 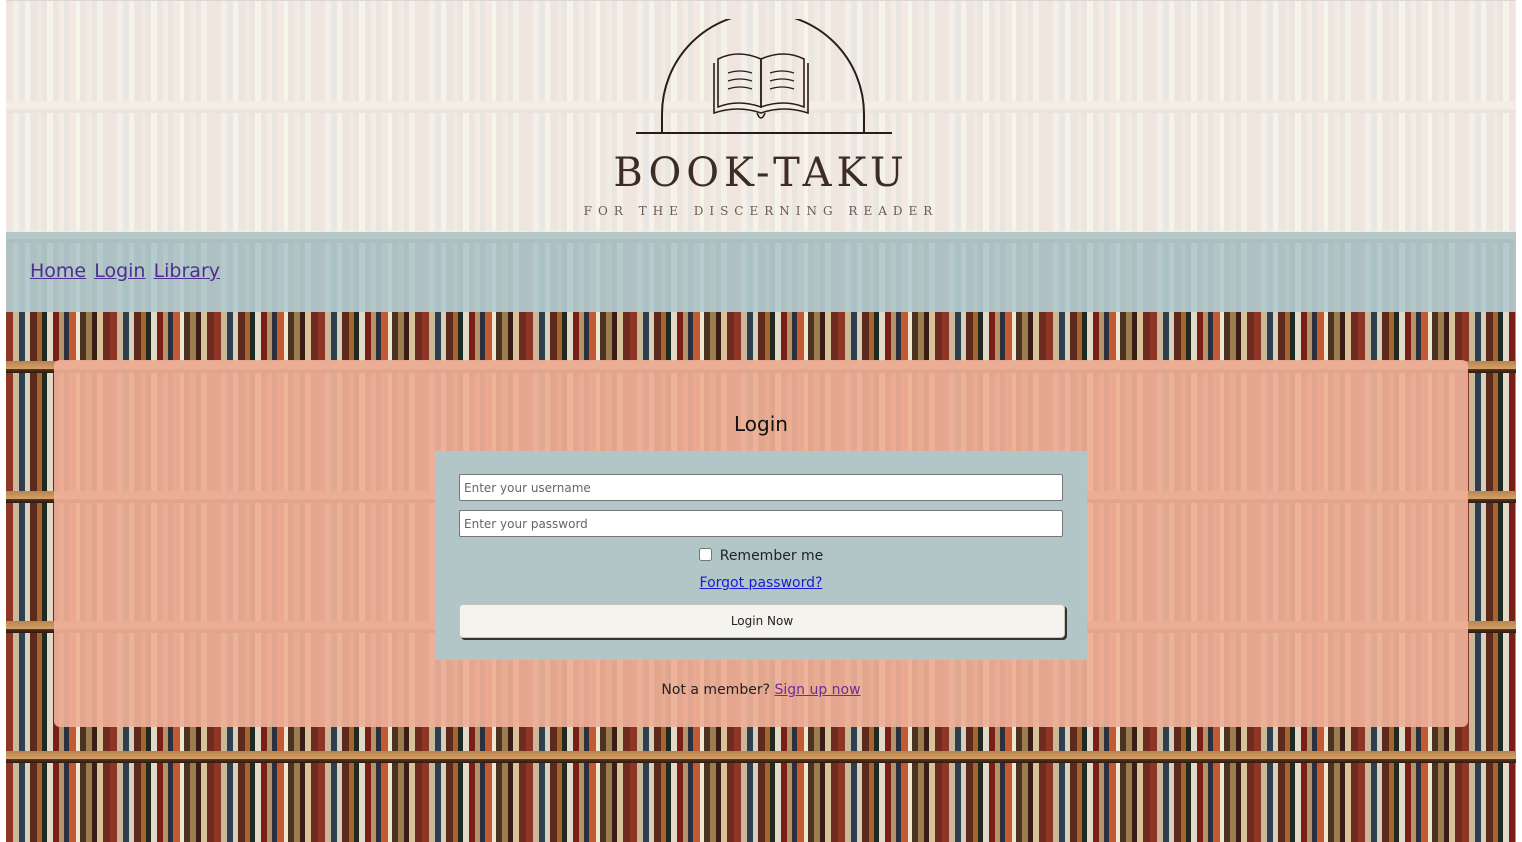 I want to click on login-form: Remember me Forgot password? Login Now, so click(x=761, y=555).